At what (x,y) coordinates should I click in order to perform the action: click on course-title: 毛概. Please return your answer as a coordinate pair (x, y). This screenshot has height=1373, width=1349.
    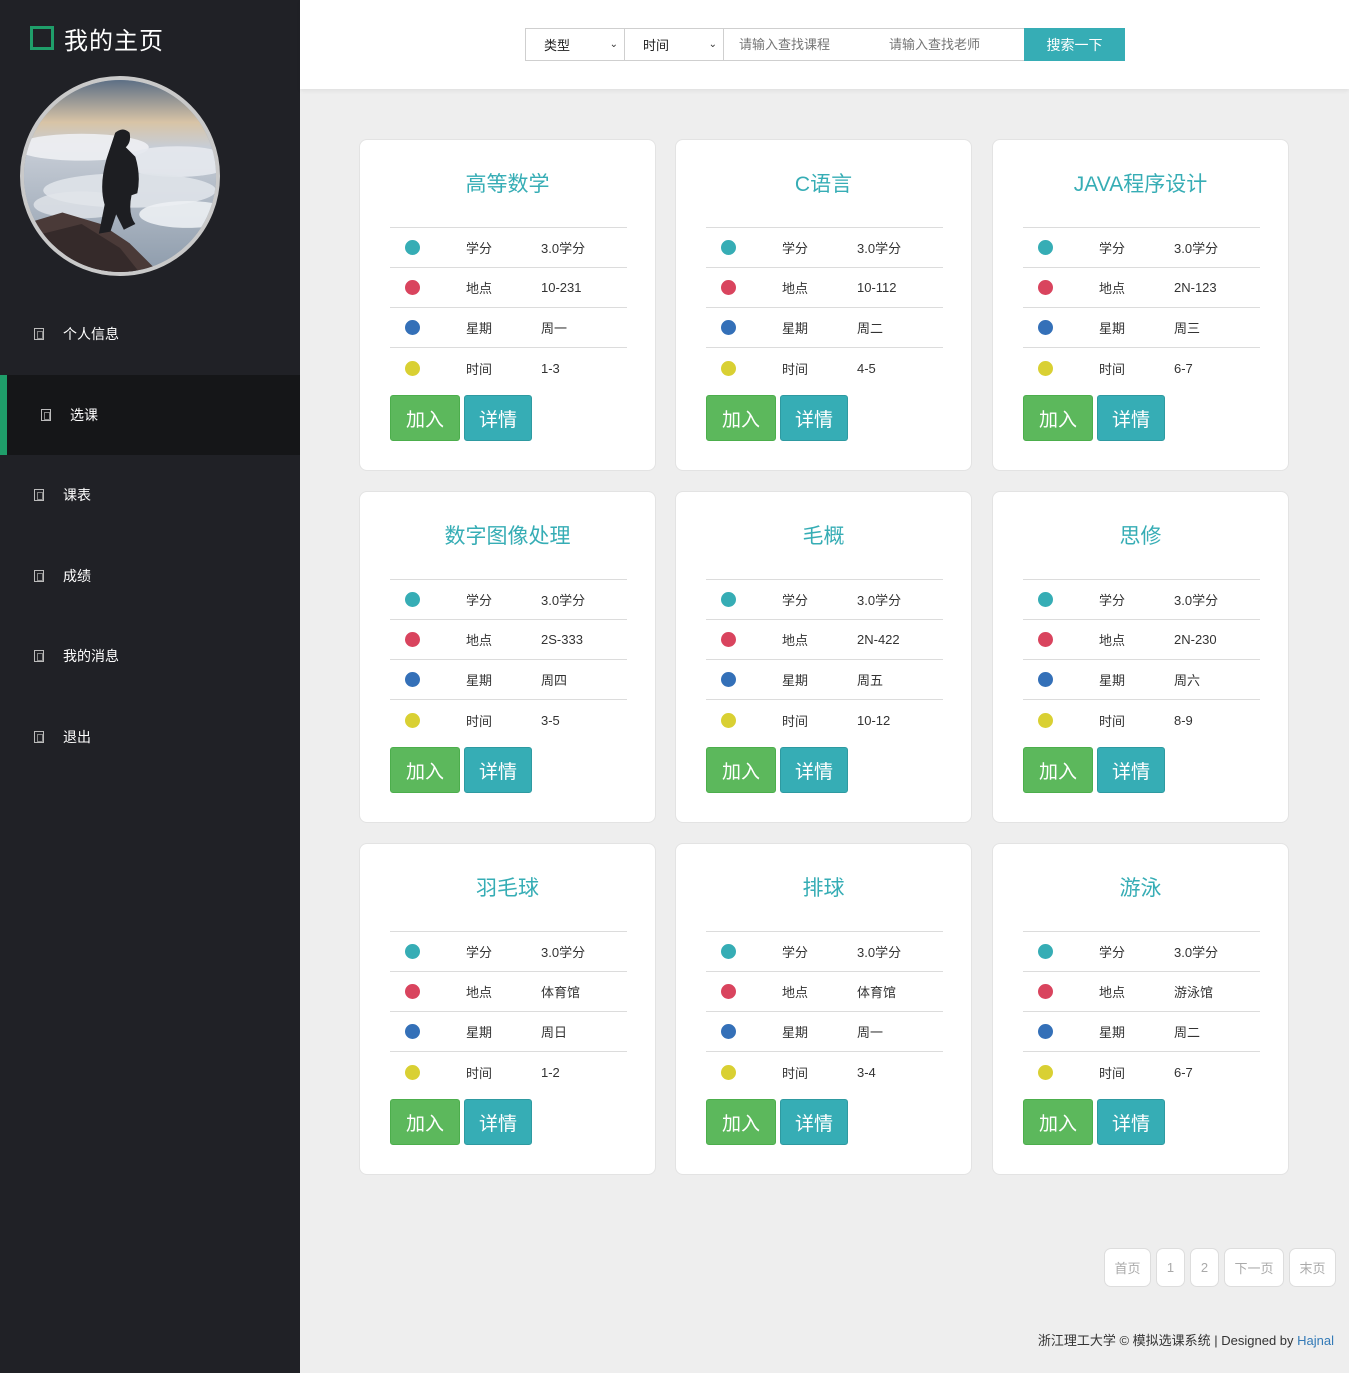
    Looking at the image, I should click on (823, 536).